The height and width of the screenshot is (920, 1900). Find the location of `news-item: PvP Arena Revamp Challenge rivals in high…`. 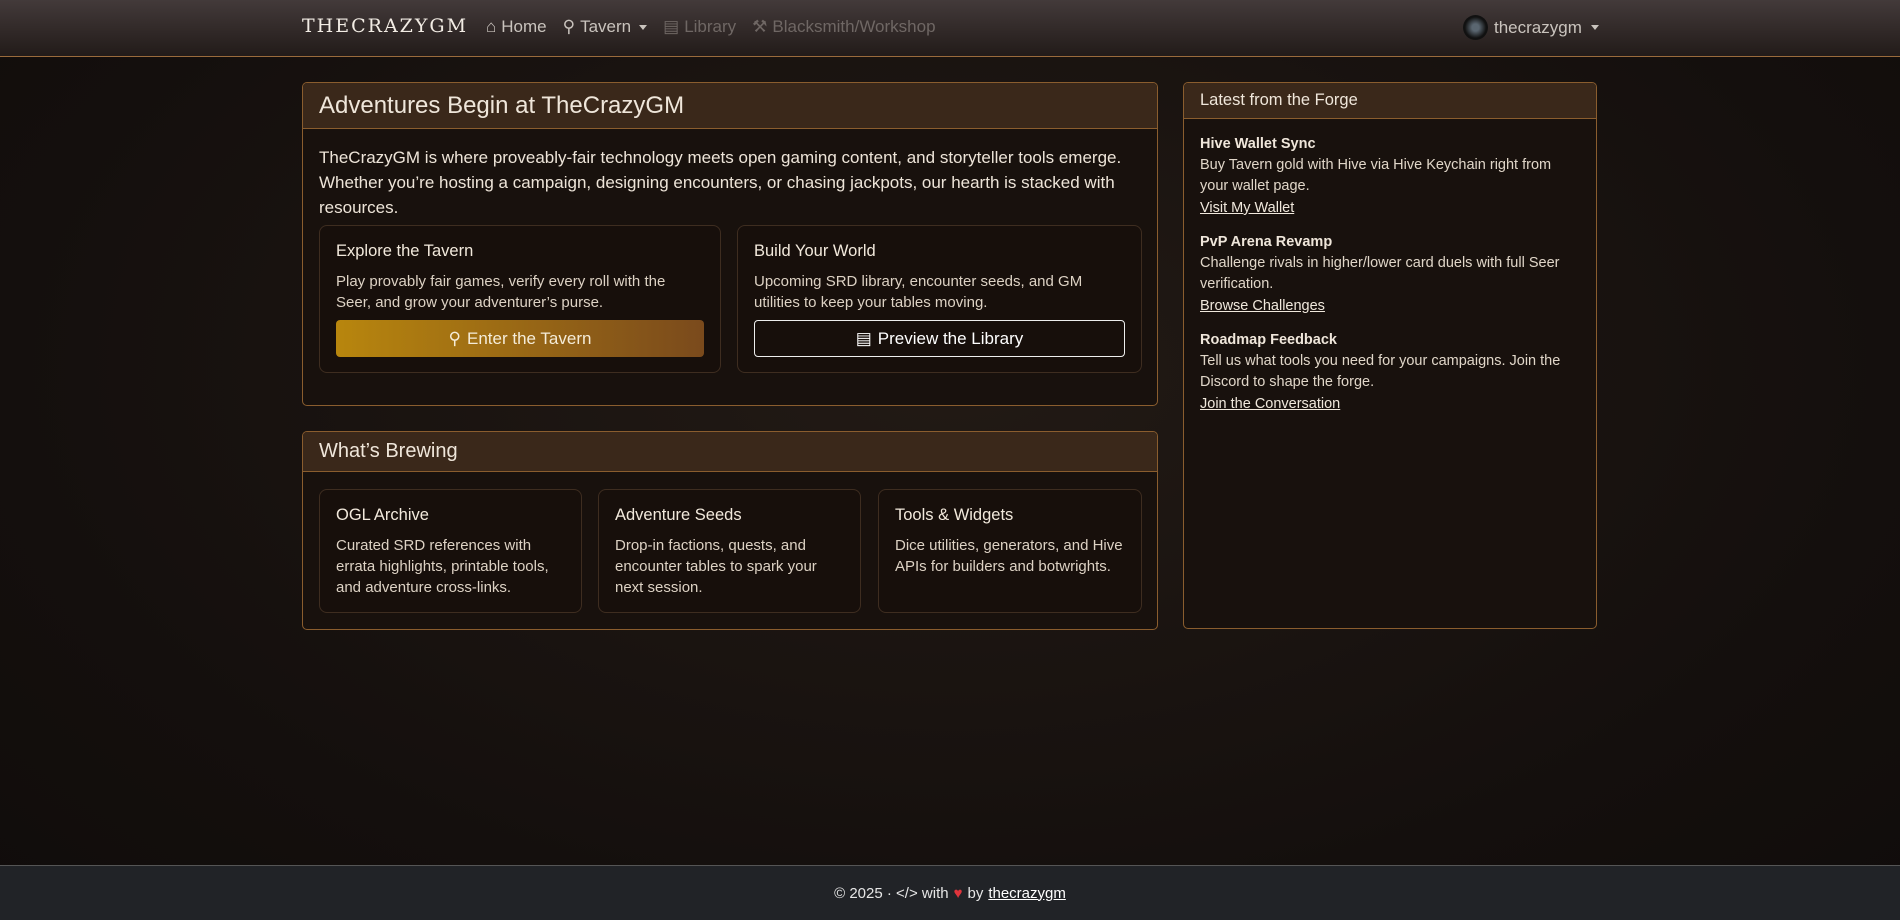

news-item: PvP Arena Revamp Challenge rivals in high… is located at coordinates (1390, 274).